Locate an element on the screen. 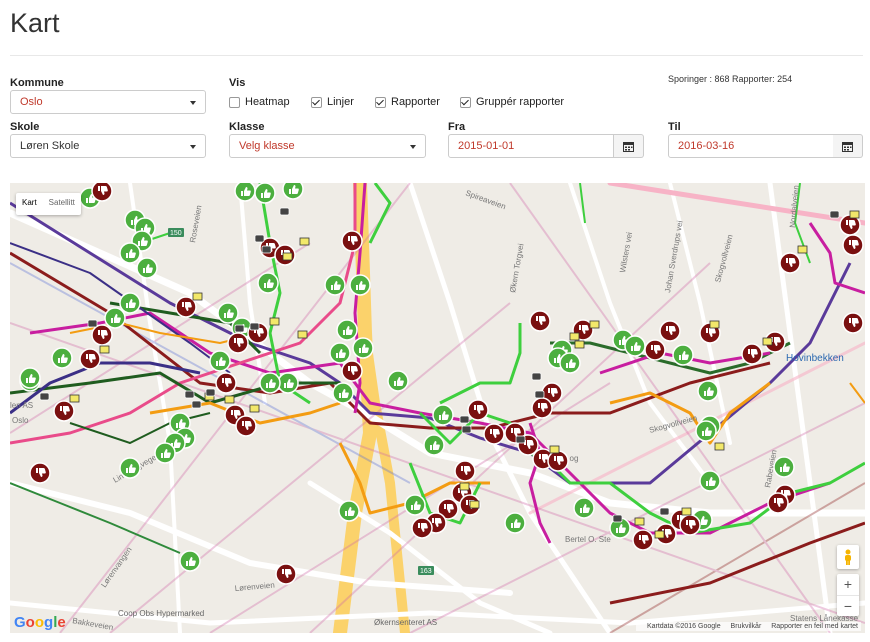 The image size is (870, 642). heatmap-checkbox: Heatmap is located at coordinates (259, 102).